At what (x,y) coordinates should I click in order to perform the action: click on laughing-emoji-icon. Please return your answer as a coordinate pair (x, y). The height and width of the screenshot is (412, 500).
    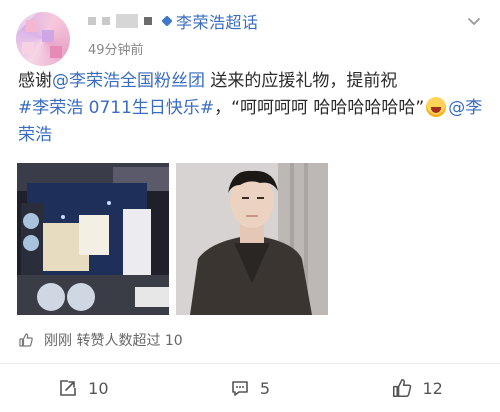
    Looking at the image, I should click on (436, 107).